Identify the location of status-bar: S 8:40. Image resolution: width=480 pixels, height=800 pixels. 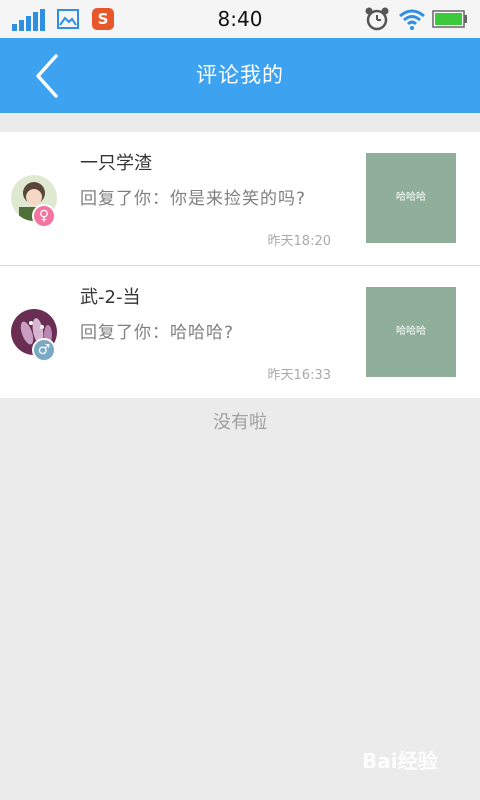
(240, 19).